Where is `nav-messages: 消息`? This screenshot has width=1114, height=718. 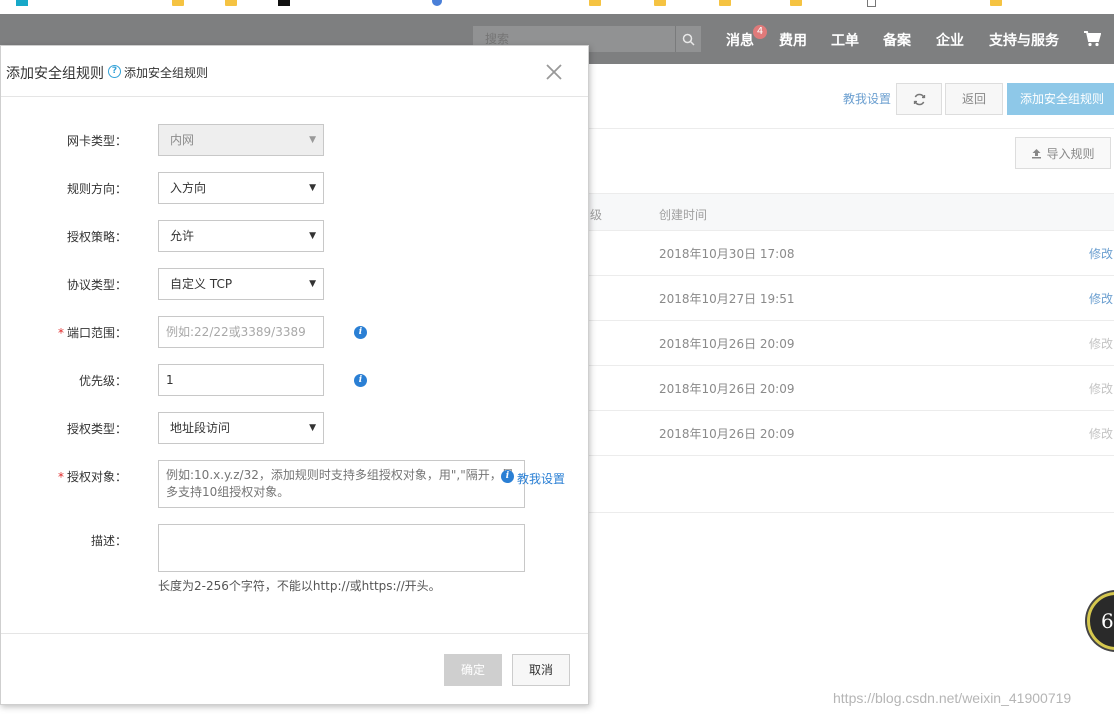
nav-messages: 消息 is located at coordinates (740, 40).